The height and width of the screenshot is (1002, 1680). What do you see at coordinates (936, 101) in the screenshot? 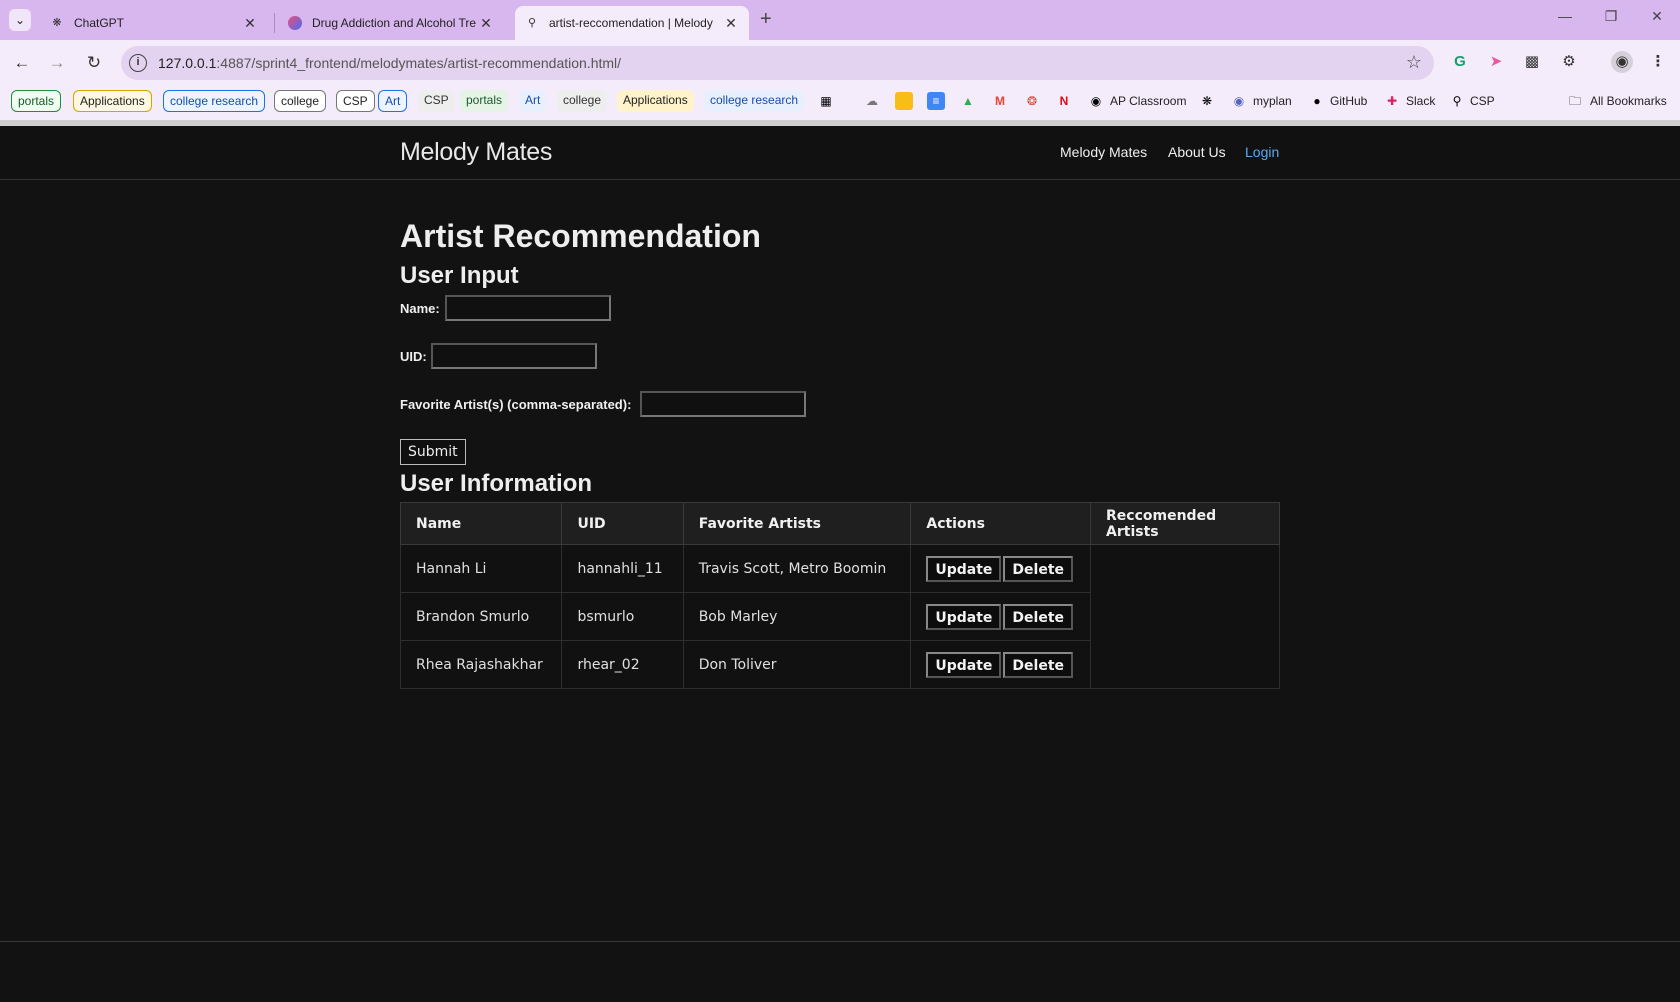
I see `docs-icon: ≡` at bounding box center [936, 101].